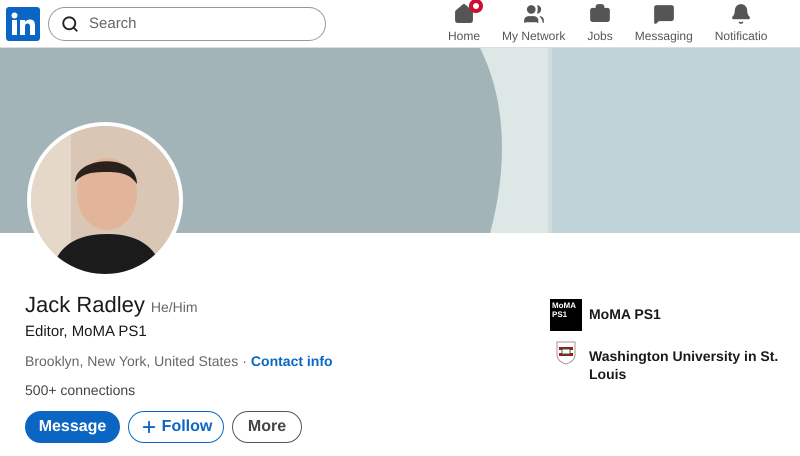 This screenshot has height=456, width=800. I want to click on contact-info-link: Contact info, so click(291, 361).